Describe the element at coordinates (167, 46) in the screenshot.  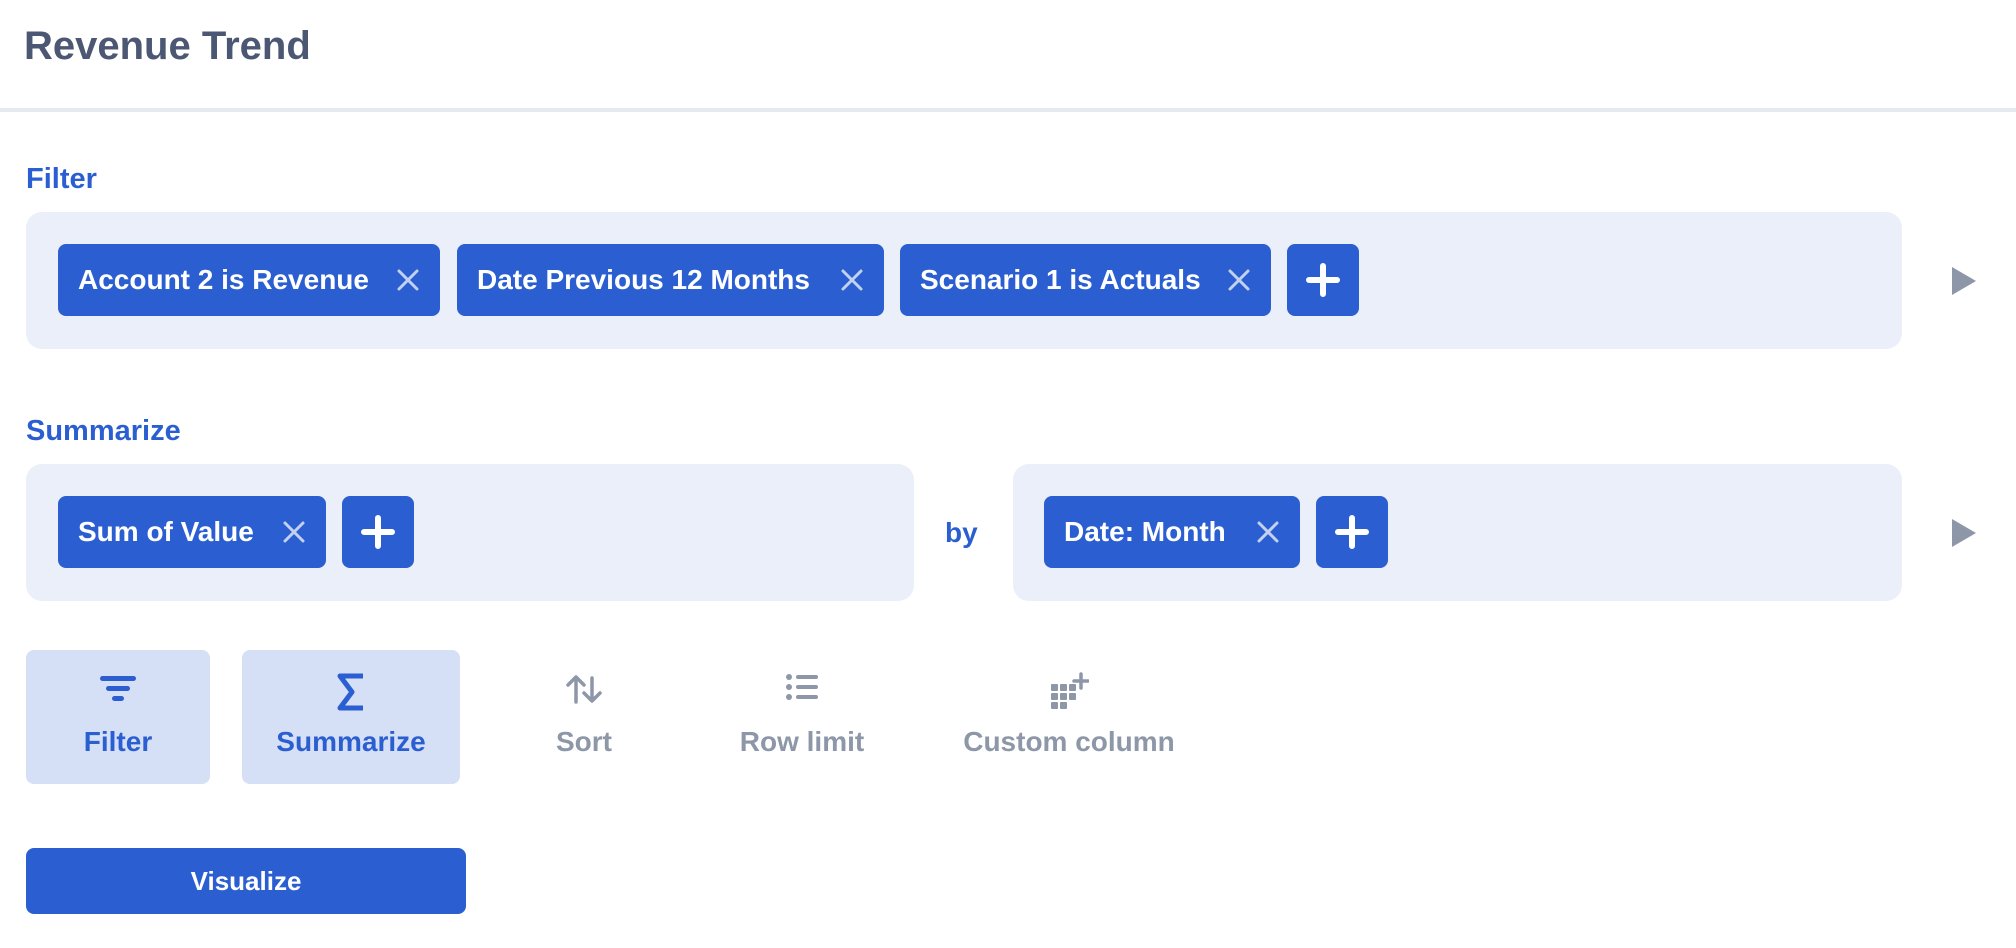
I see `page-title: Revenue Trend` at that location.